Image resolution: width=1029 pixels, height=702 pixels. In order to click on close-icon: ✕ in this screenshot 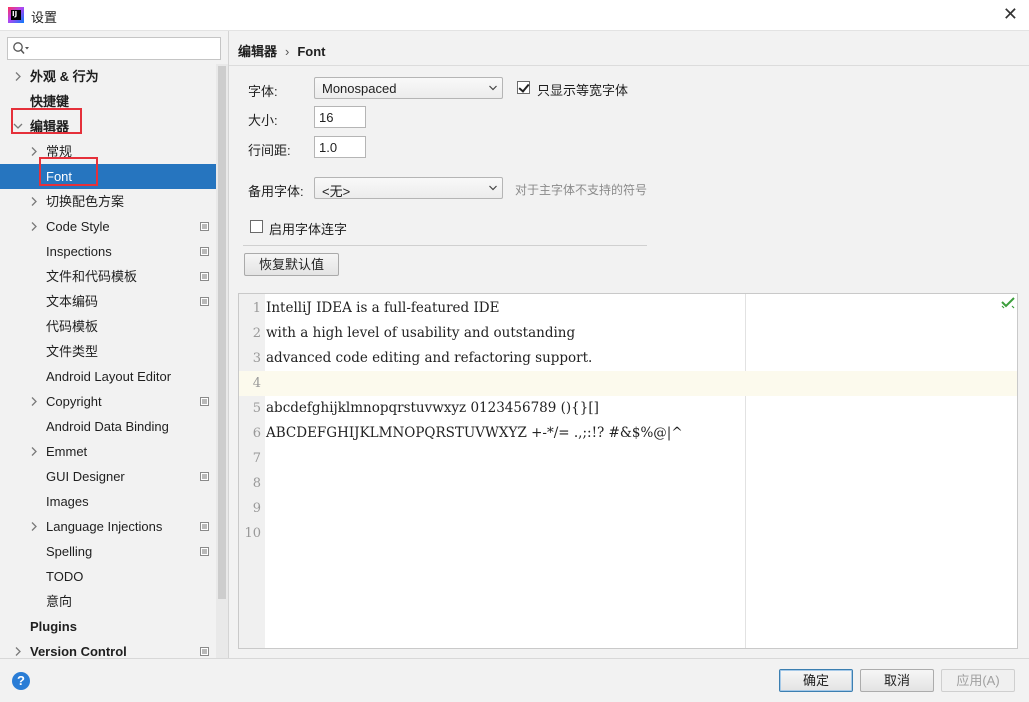, I will do `click(1010, 14)`.